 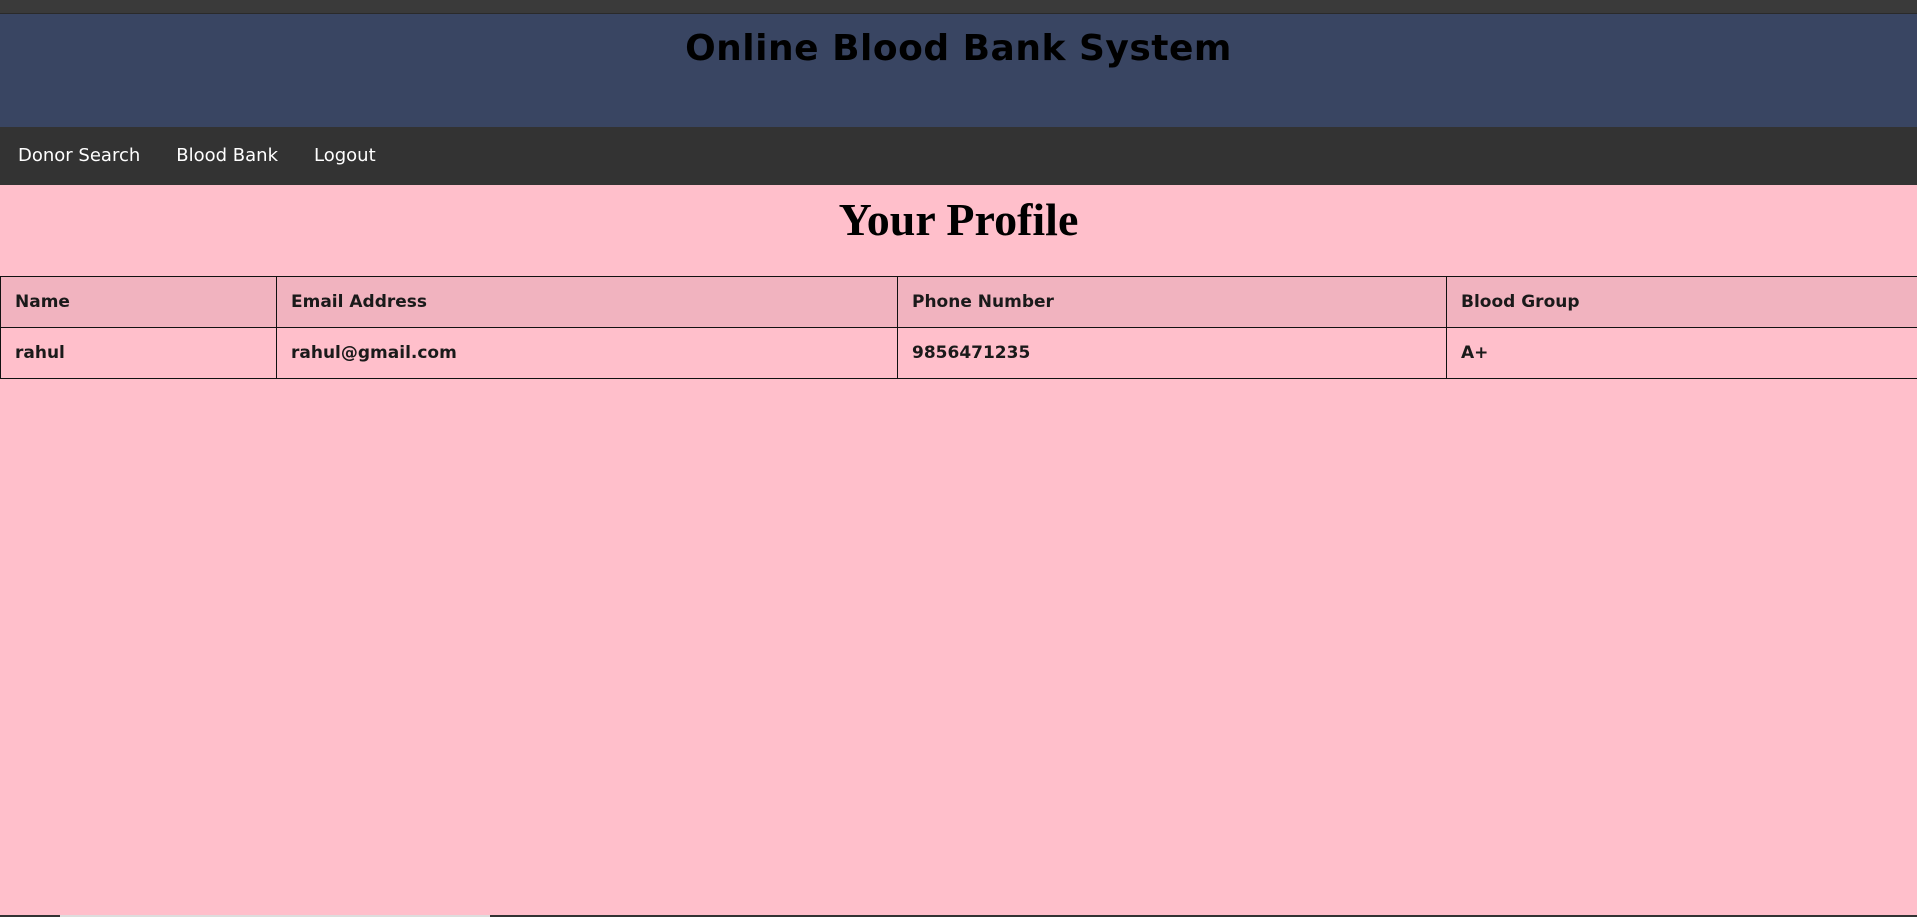 What do you see at coordinates (138, 302) in the screenshot?
I see `column-header-name: Name` at bounding box center [138, 302].